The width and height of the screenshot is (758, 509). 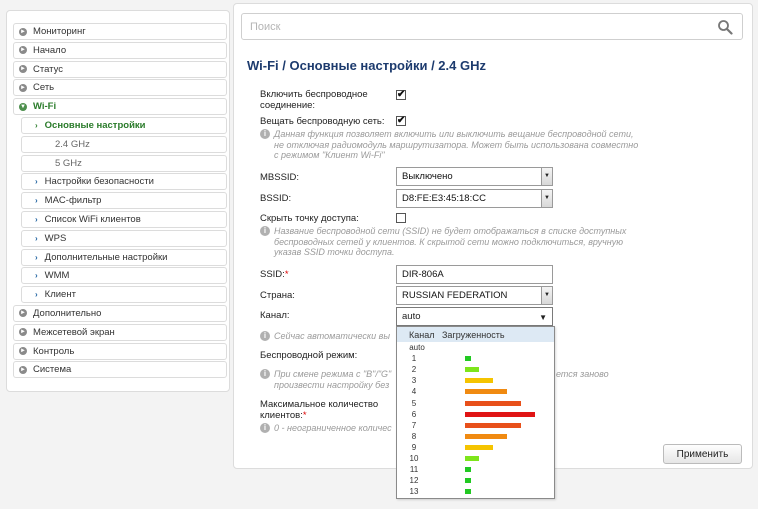 What do you see at coordinates (72, 144) in the screenshot?
I see `sidebar-item-label: 2.4 GHz` at bounding box center [72, 144].